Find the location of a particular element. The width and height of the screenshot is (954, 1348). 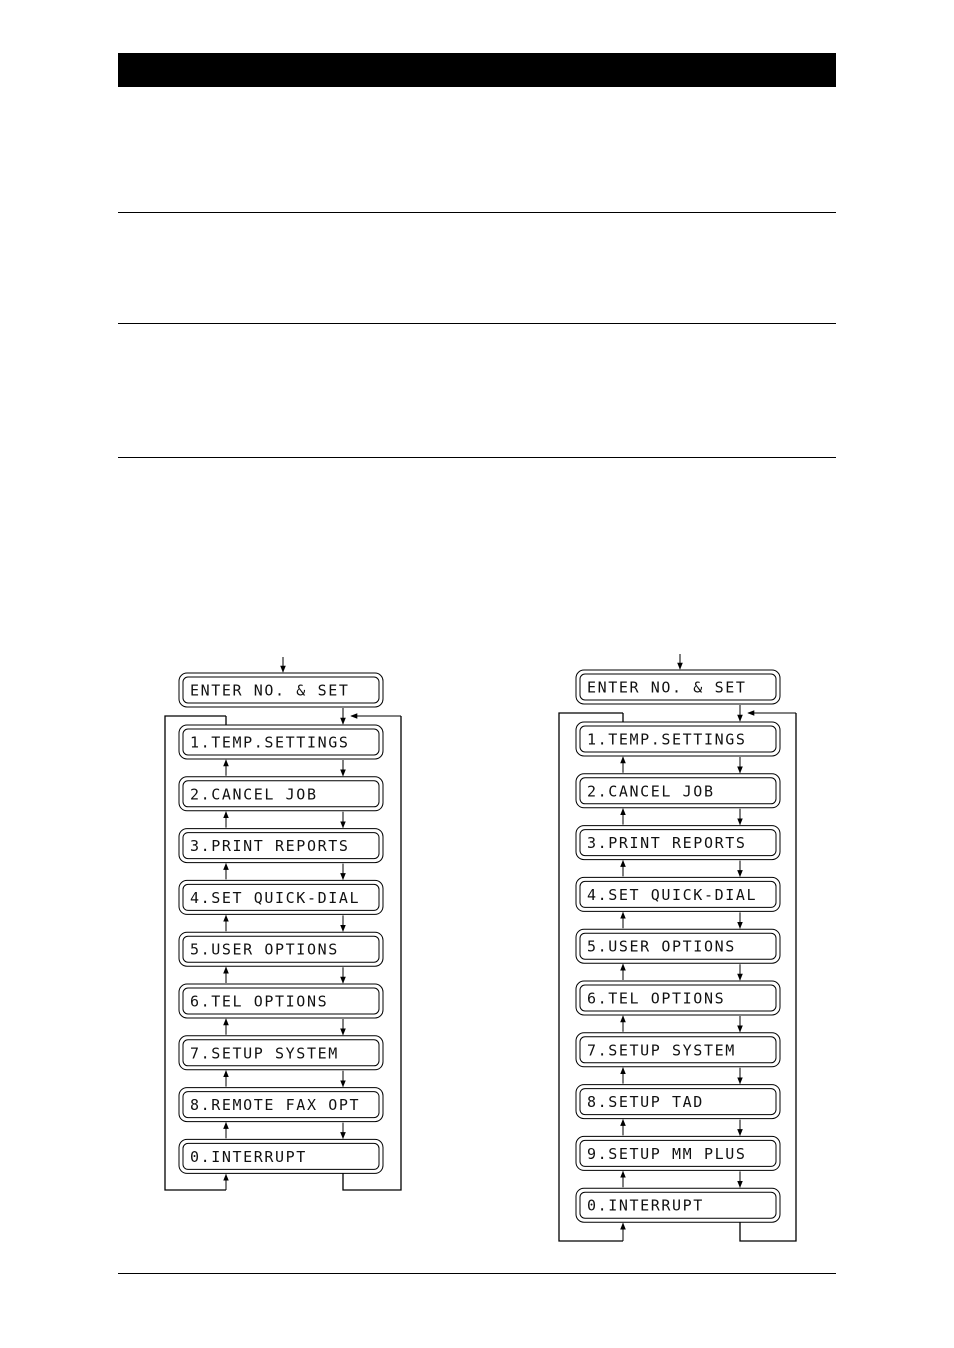

menu-item-box: 8.SETUP TAD is located at coordinates (678, 1102).